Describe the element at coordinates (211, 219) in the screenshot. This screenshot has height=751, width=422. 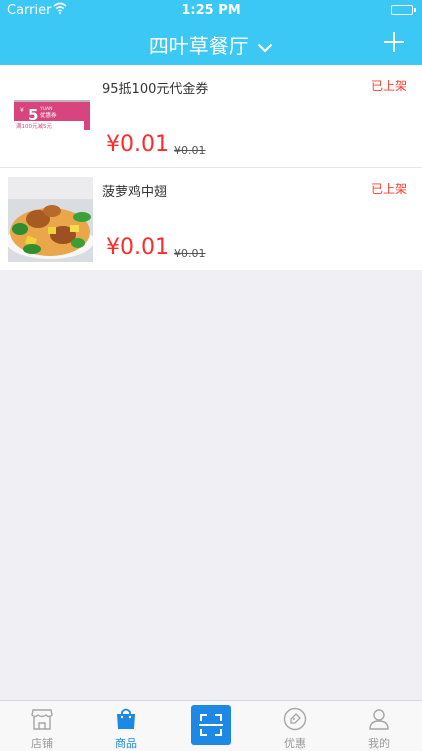
I see `list-item: 菠萝鸡中翅 已上架 ¥0.01 ¥0.01` at that location.